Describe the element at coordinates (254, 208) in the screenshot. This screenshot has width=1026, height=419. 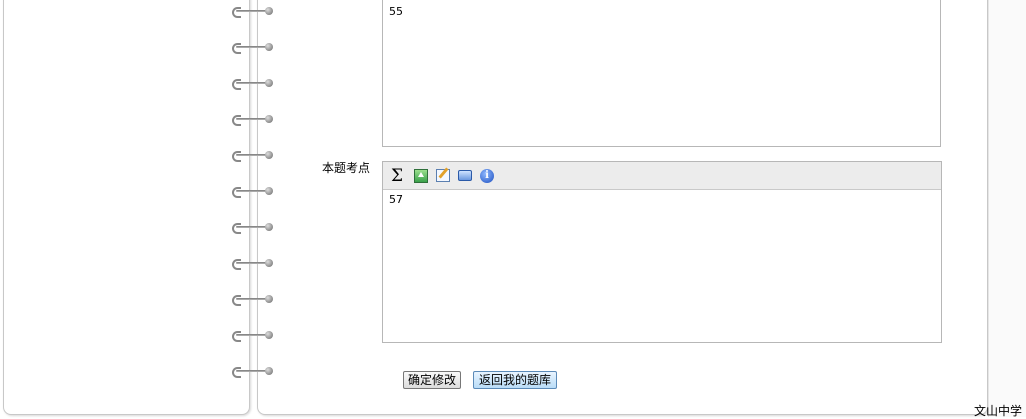
I see `notebook-binding` at that location.